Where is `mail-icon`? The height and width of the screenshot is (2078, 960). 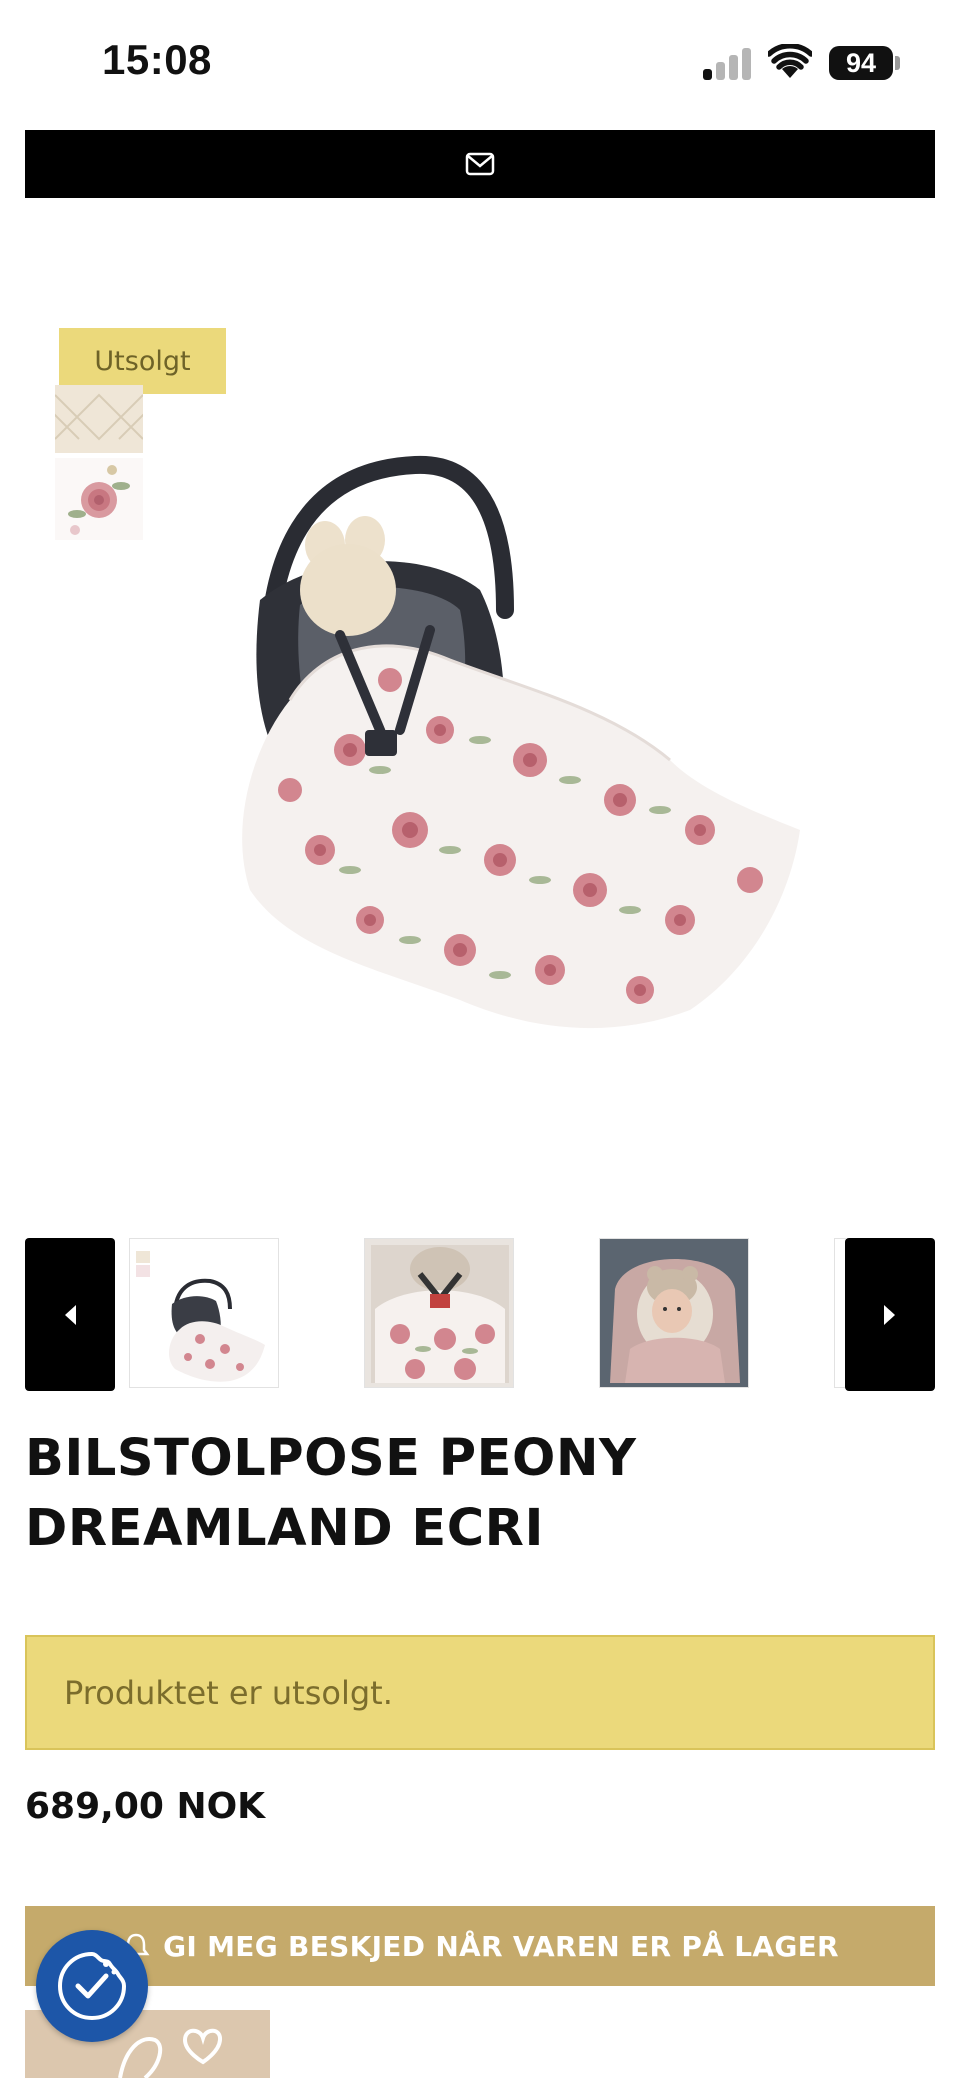 mail-icon is located at coordinates (480, 164).